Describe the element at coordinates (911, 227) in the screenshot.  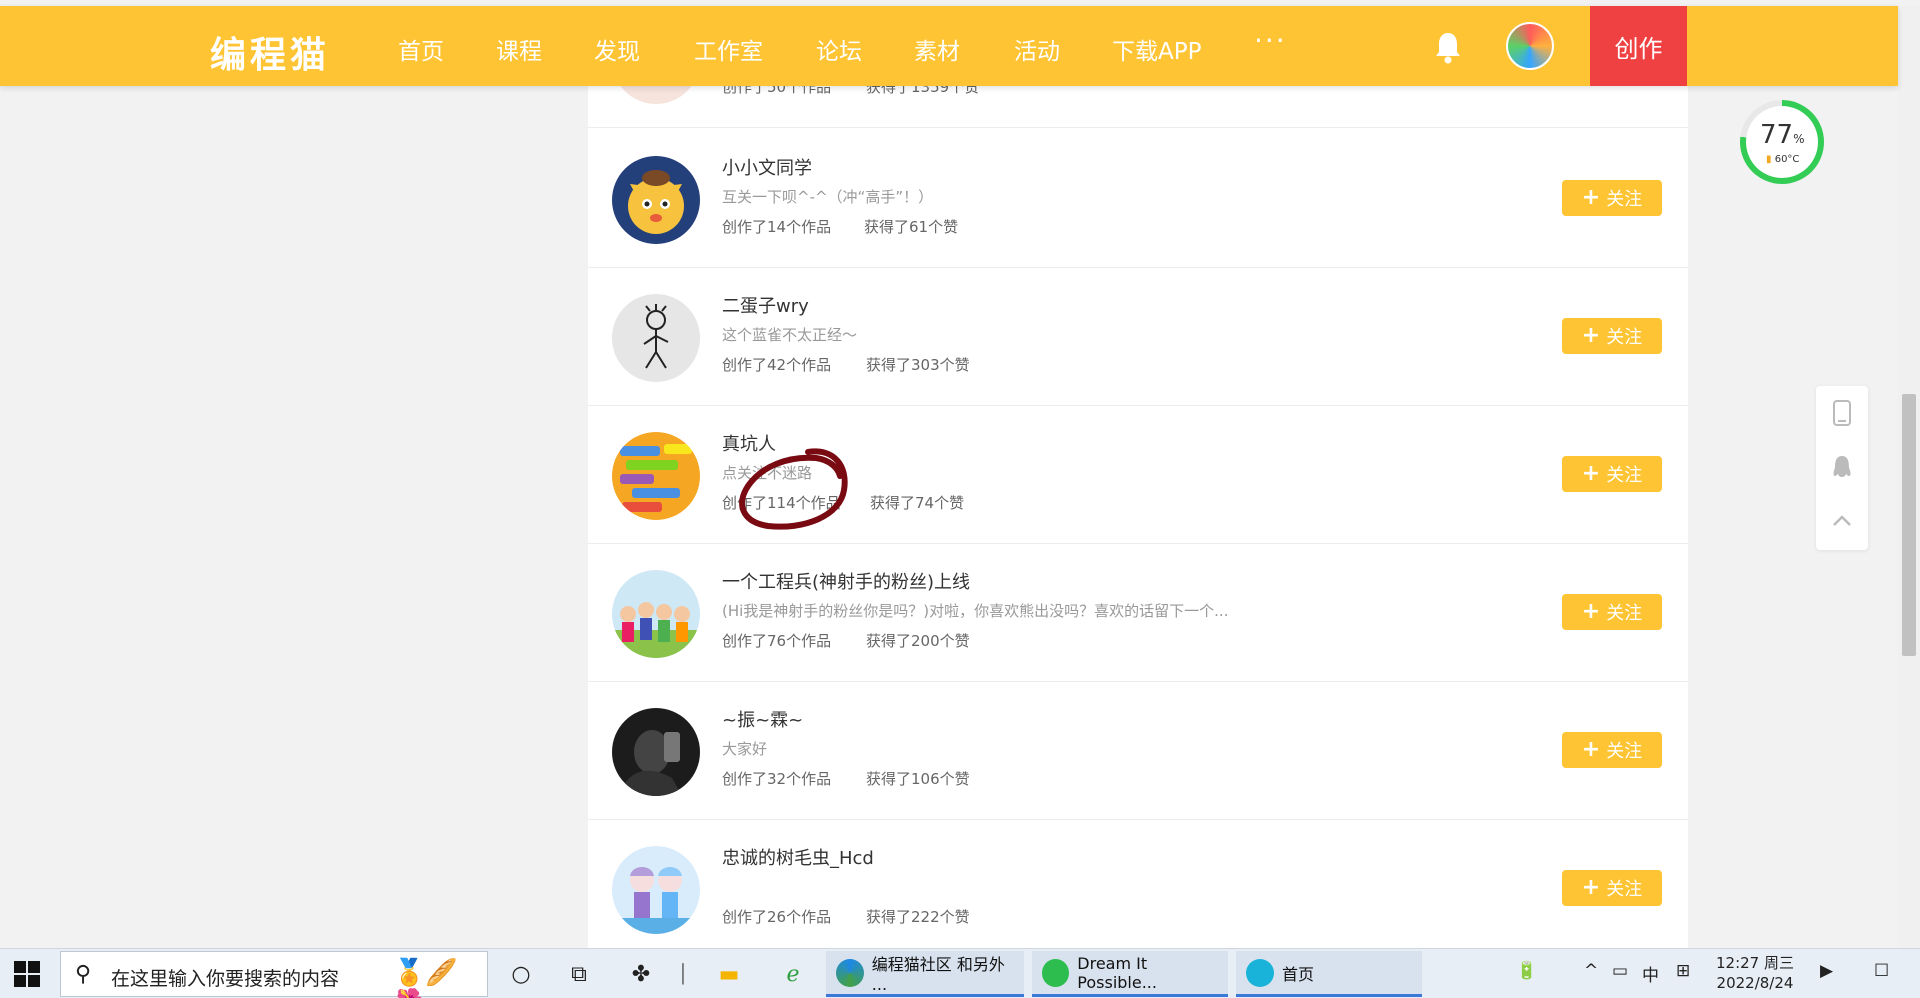
I see `likes-count: 获得了61个赞` at that location.